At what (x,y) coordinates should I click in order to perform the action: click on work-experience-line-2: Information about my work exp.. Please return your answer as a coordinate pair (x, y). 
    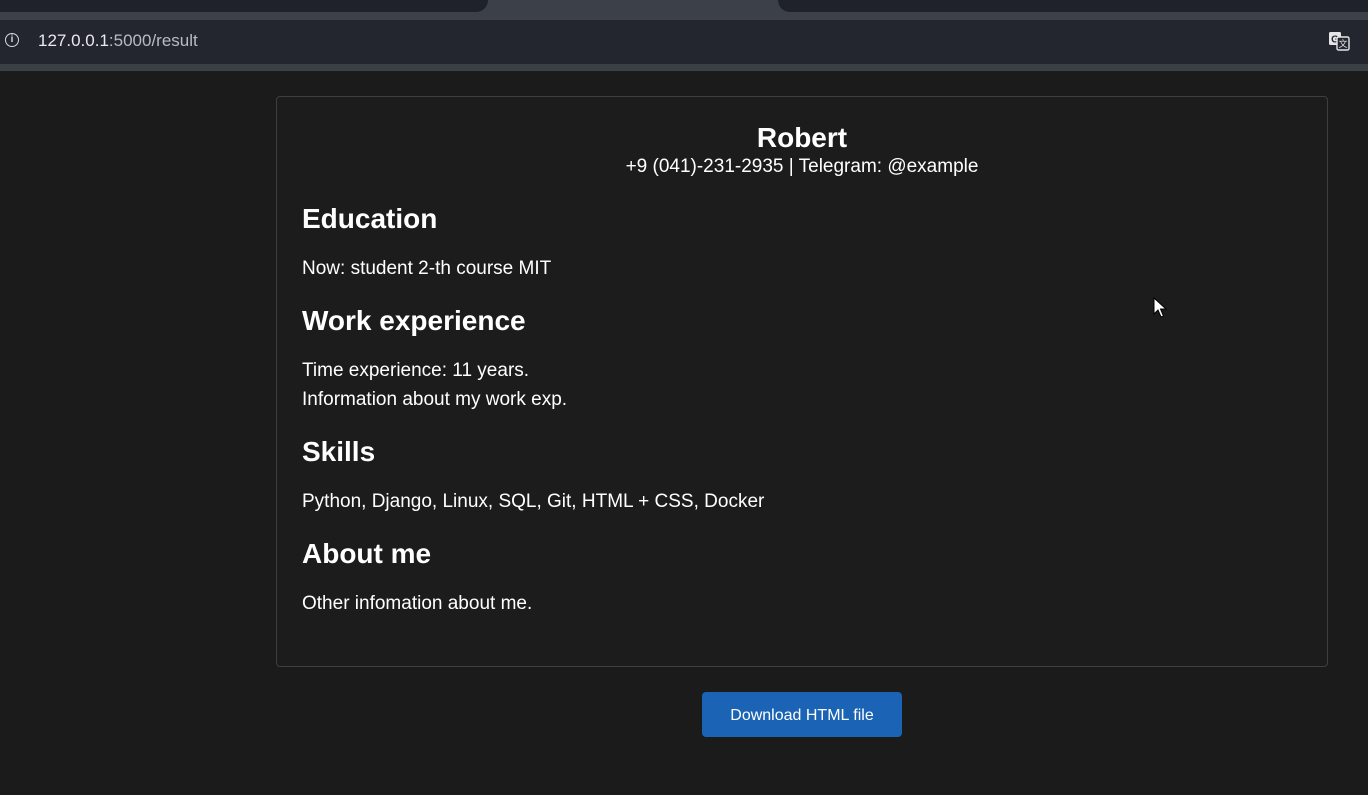
    Looking at the image, I should click on (435, 399).